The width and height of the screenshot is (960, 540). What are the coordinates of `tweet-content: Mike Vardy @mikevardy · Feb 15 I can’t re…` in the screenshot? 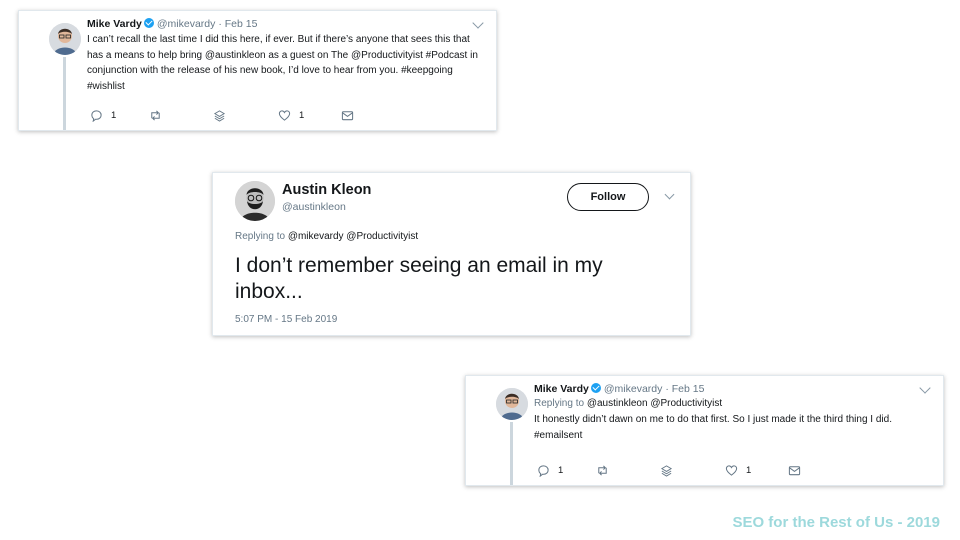 It's located at (282, 55).